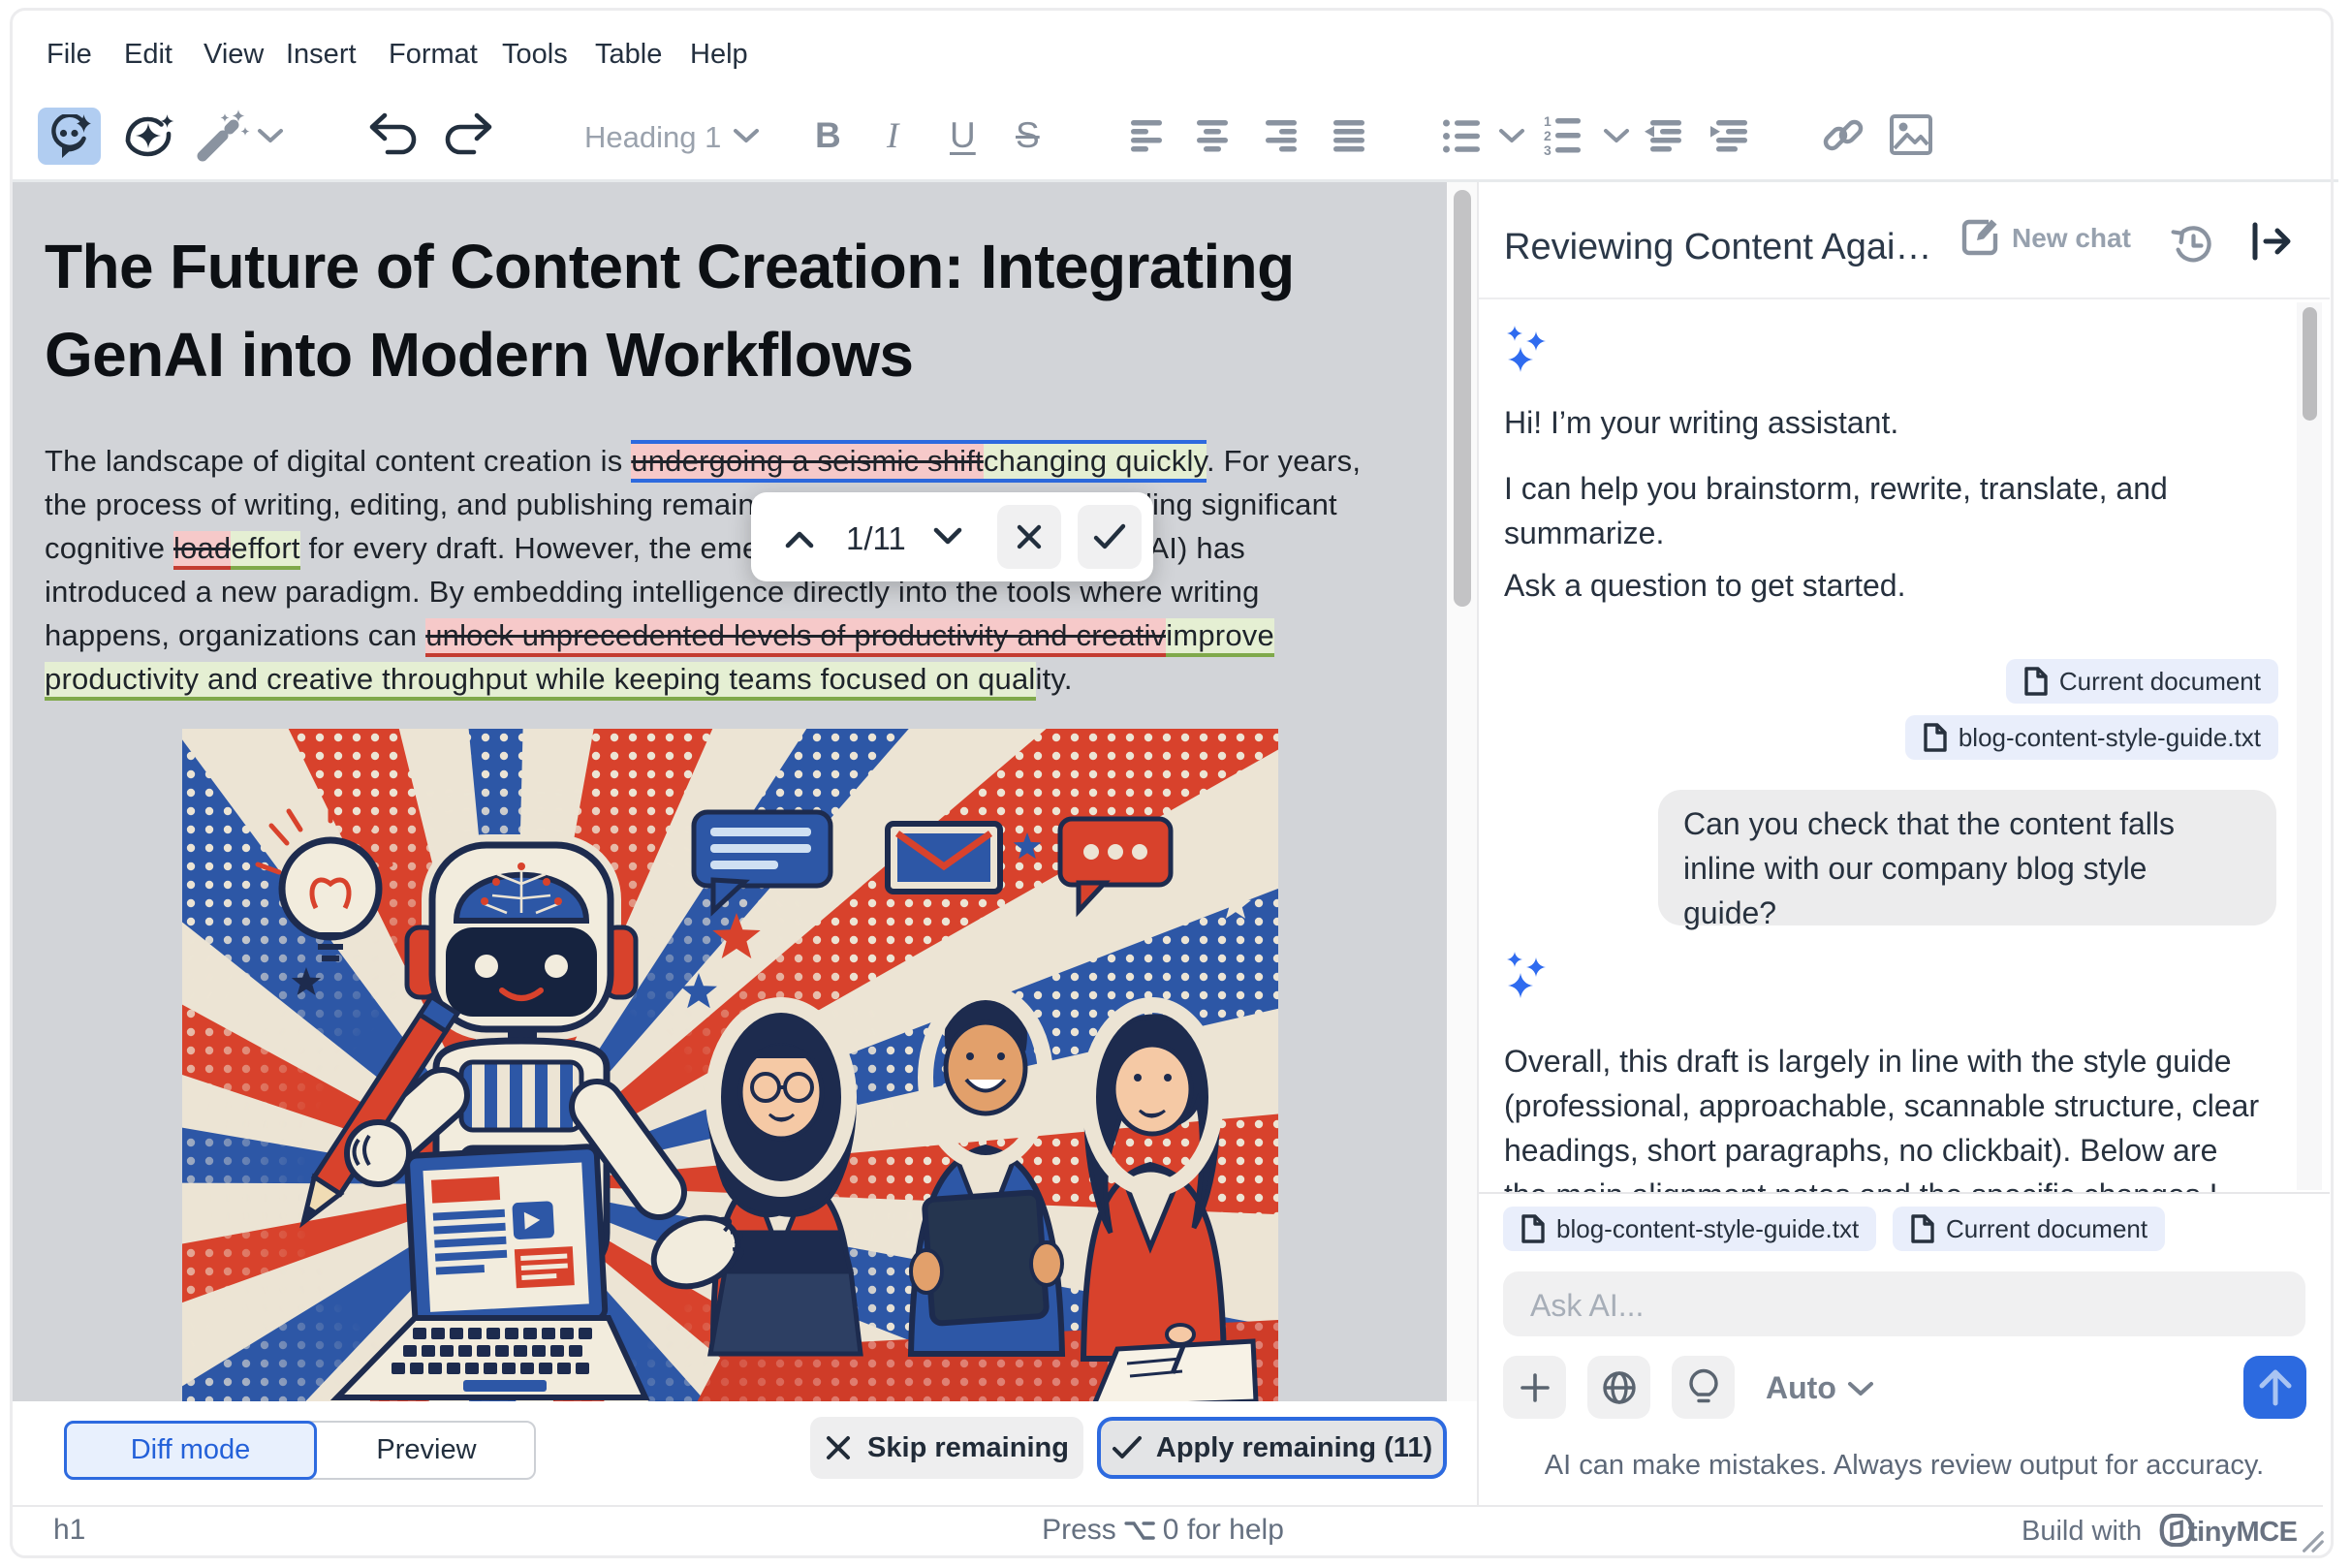 The height and width of the screenshot is (1568, 2351). What do you see at coordinates (1548, 150) in the screenshot?
I see `svg-text: 3` at bounding box center [1548, 150].